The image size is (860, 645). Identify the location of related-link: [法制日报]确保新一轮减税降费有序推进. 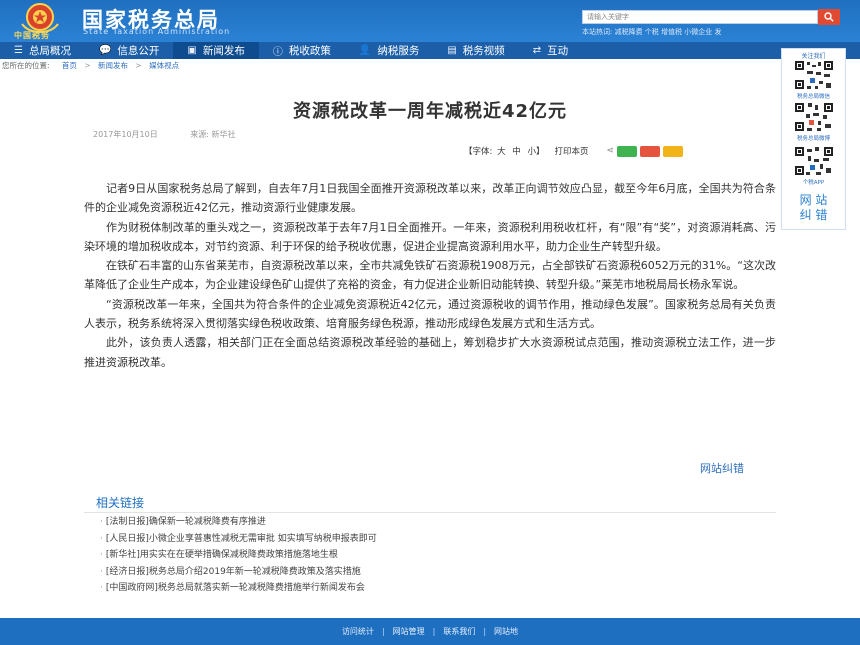
(238, 522).